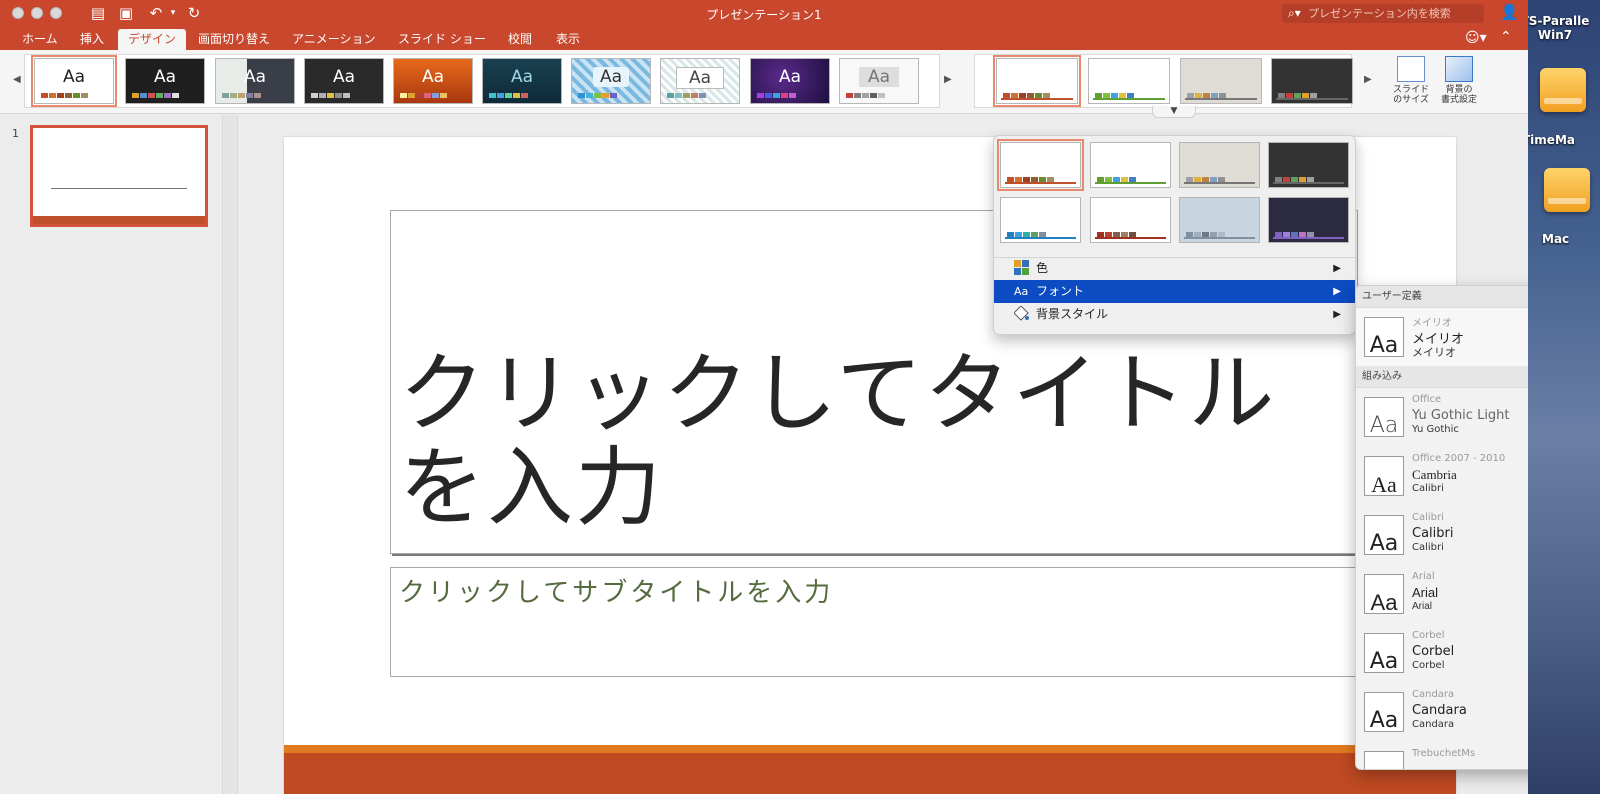  I want to click on font-option-trebuchet: Aa TrebuchetMs, so click(1442, 755).